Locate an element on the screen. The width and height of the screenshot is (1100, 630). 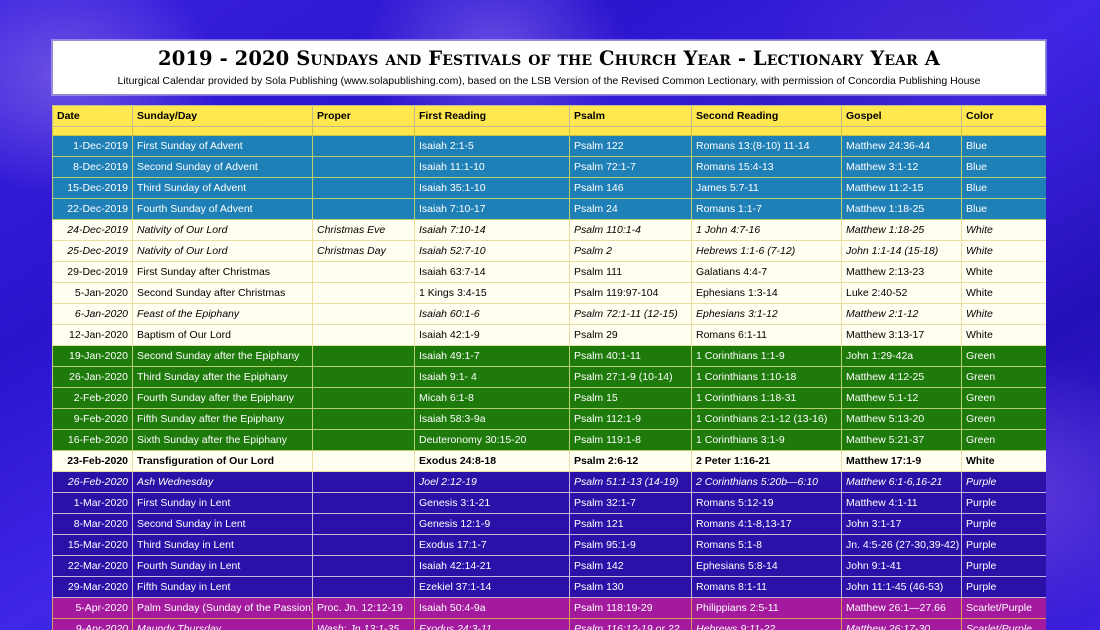
cell-psalm: Psalm 122 is located at coordinates (630, 146).